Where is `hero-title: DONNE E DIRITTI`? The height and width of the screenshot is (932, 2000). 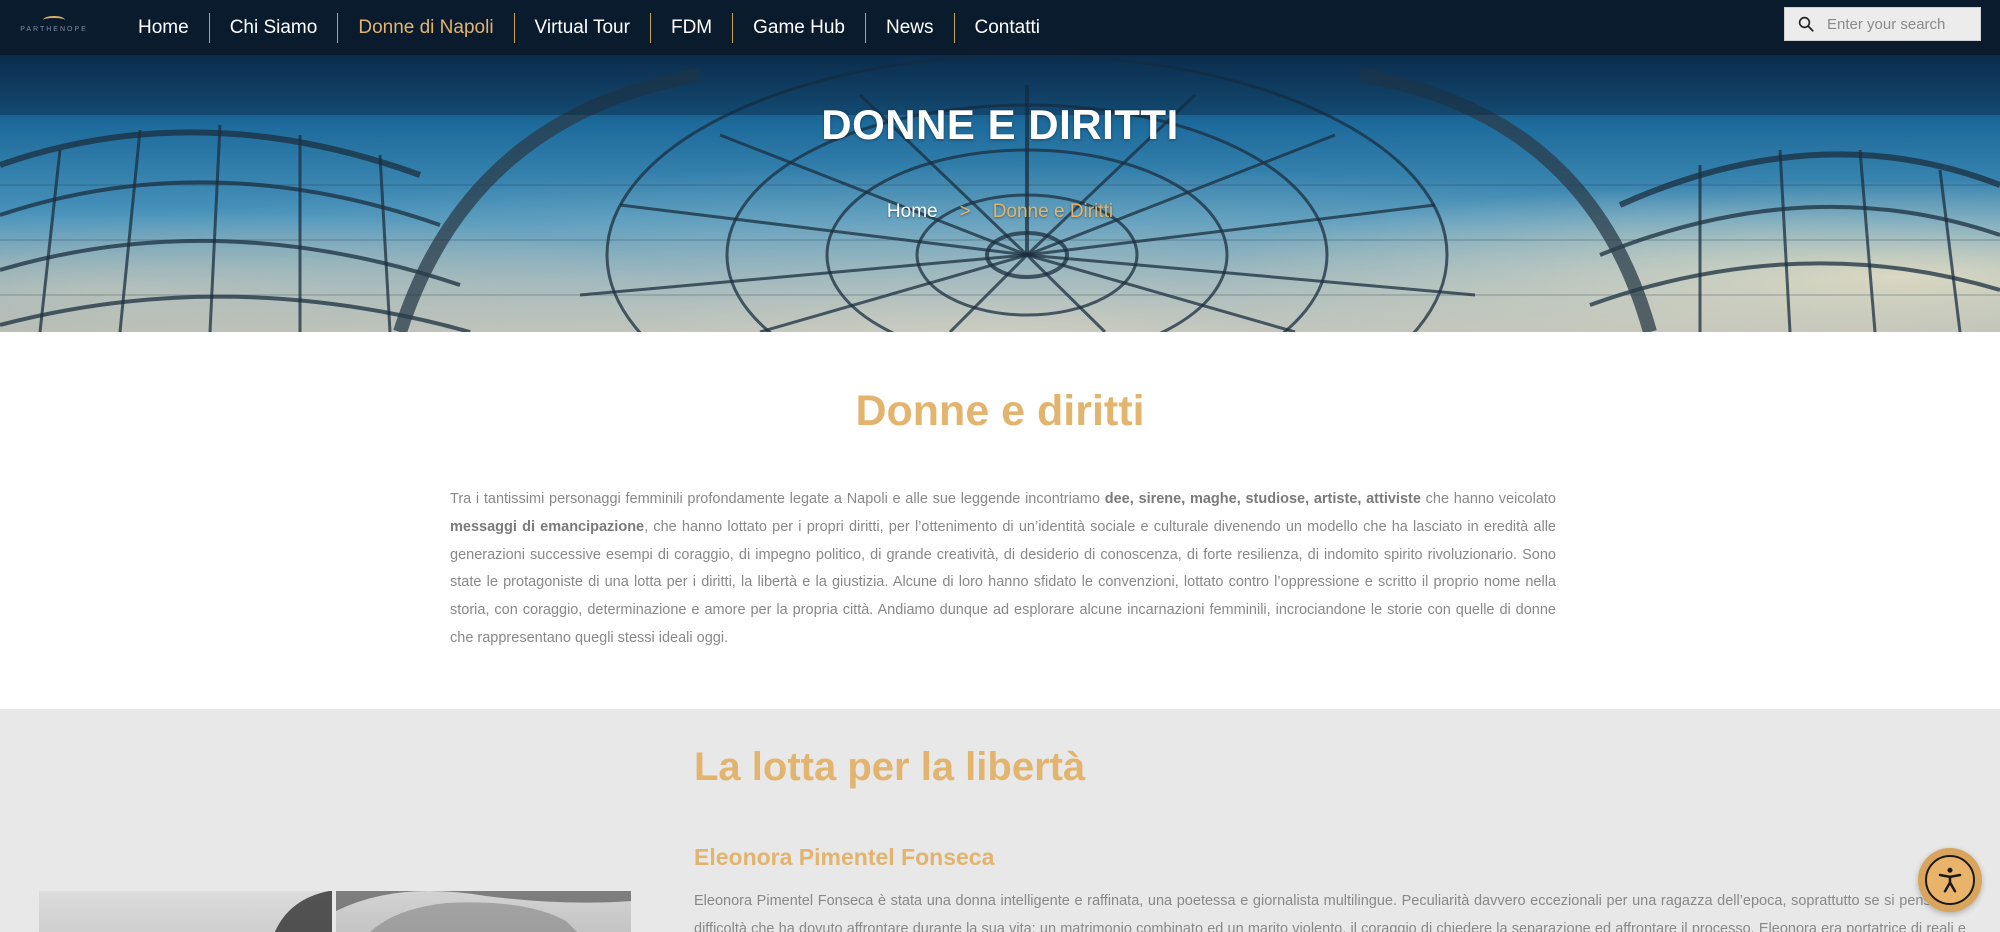 hero-title: DONNE E DIRITTI is located at coordinates (1000, 124).